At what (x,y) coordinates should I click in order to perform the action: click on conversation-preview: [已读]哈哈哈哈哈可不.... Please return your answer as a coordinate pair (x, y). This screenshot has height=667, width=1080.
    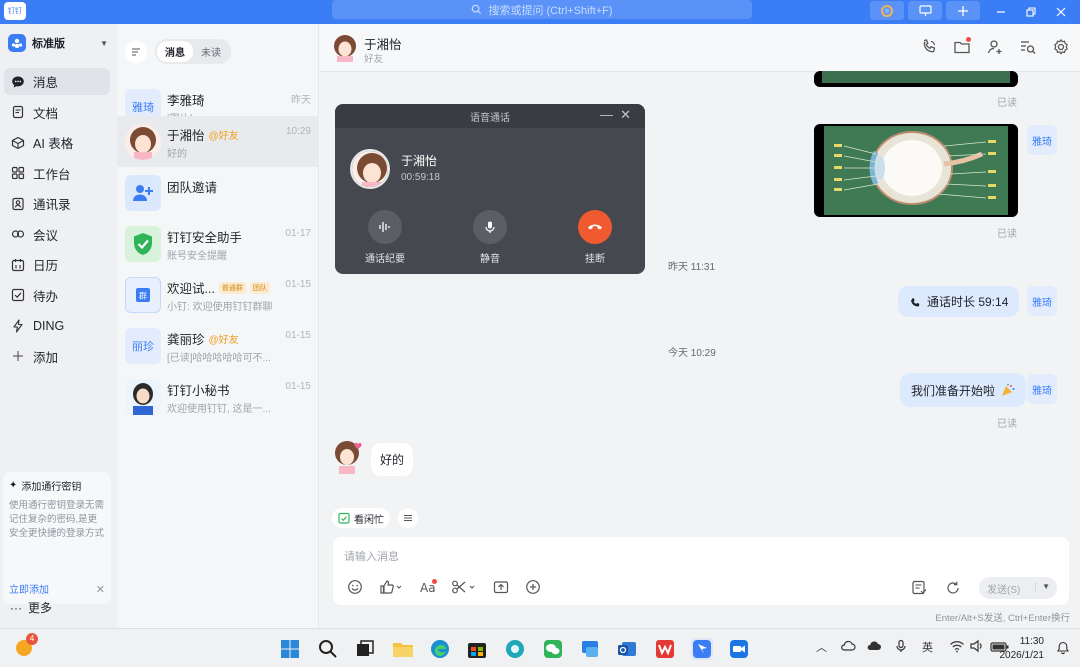
    Looking at the image, I should click on (219, 358).